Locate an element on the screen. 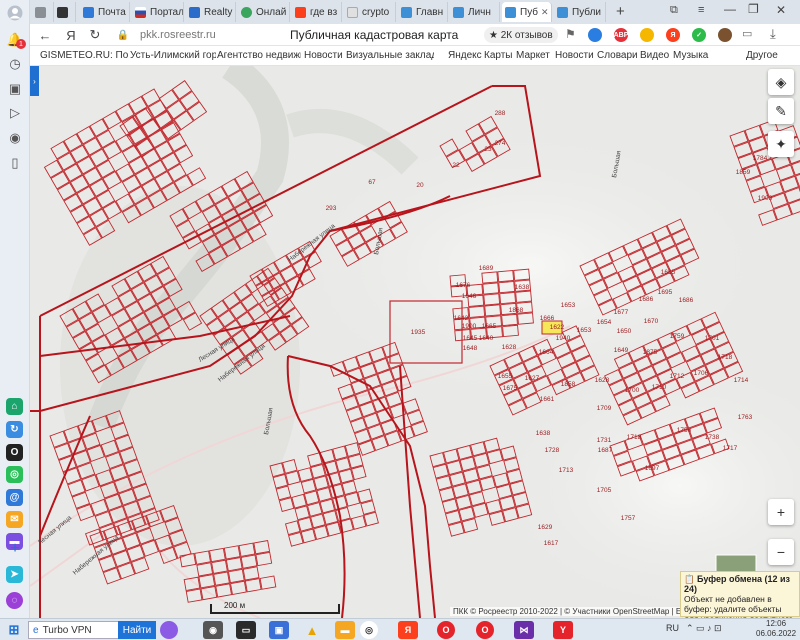 The height and width of the screenshot is (640, 800). bookmark-agency: Агентство недвижи is located at coordinates (259, 55).